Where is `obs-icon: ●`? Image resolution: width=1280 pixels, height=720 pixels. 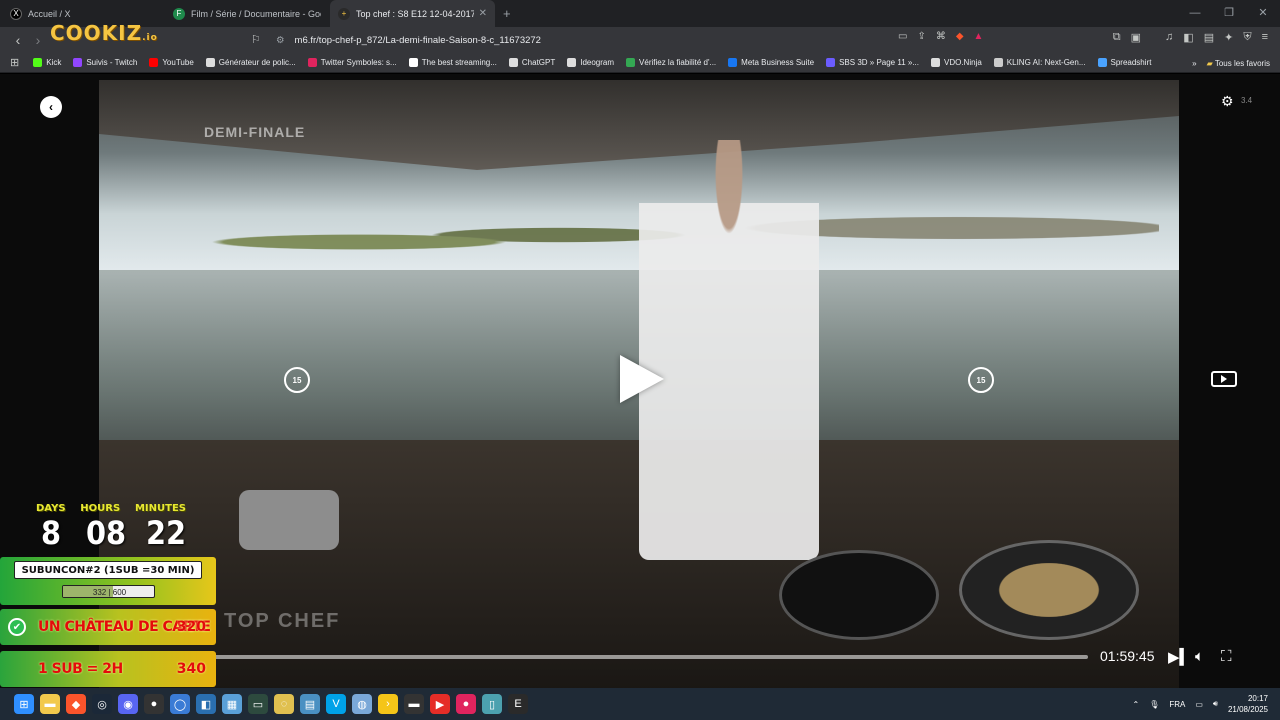
obs-icon: ● is located at coordinates (154, 704).